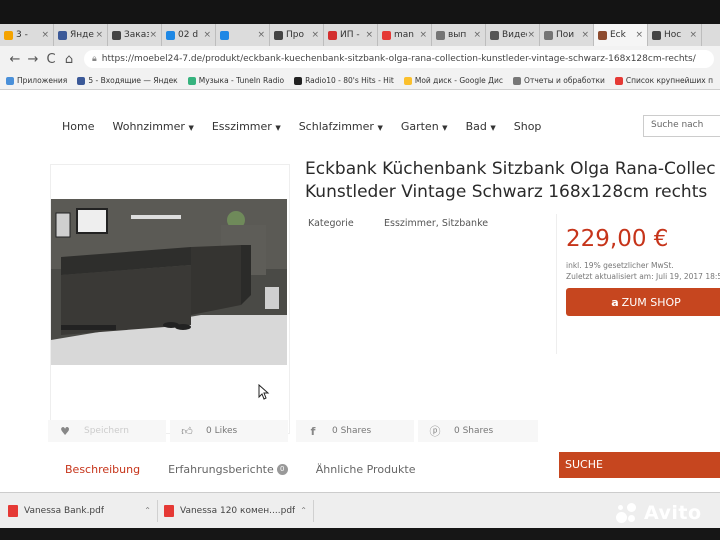  What do you see at coordinates (69, 59) in the screenshot?
I see `home-button: ⌂` at bounding box center [69, 59].